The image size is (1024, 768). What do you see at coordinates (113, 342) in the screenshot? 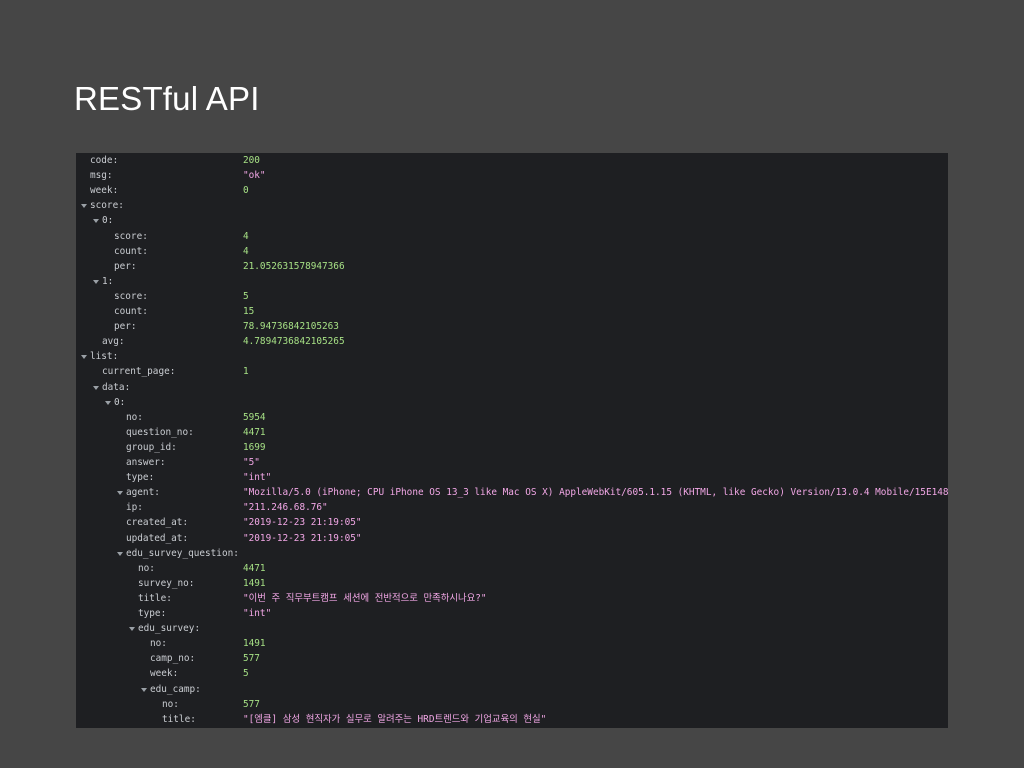
I see `json-key: avg:` at bounding box center [113, 342].